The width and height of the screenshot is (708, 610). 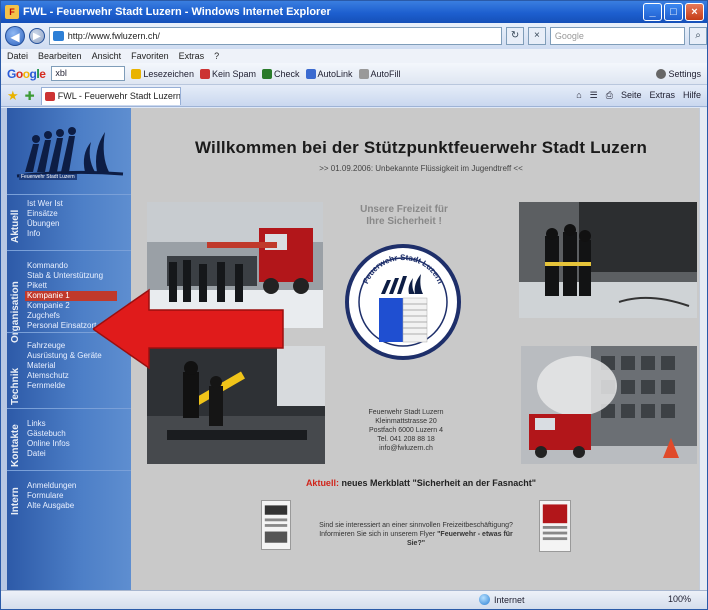 I want to click on nav-item-einsaetze: Einsätze, so click(x=45, y=214).